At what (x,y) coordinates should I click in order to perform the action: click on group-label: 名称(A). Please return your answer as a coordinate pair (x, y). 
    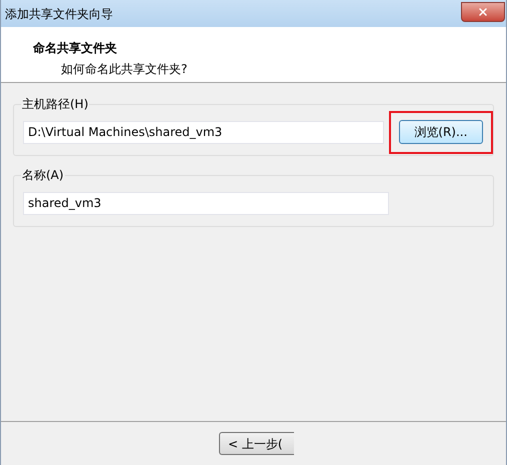
    Looking at the image, I should click on (43, 175).